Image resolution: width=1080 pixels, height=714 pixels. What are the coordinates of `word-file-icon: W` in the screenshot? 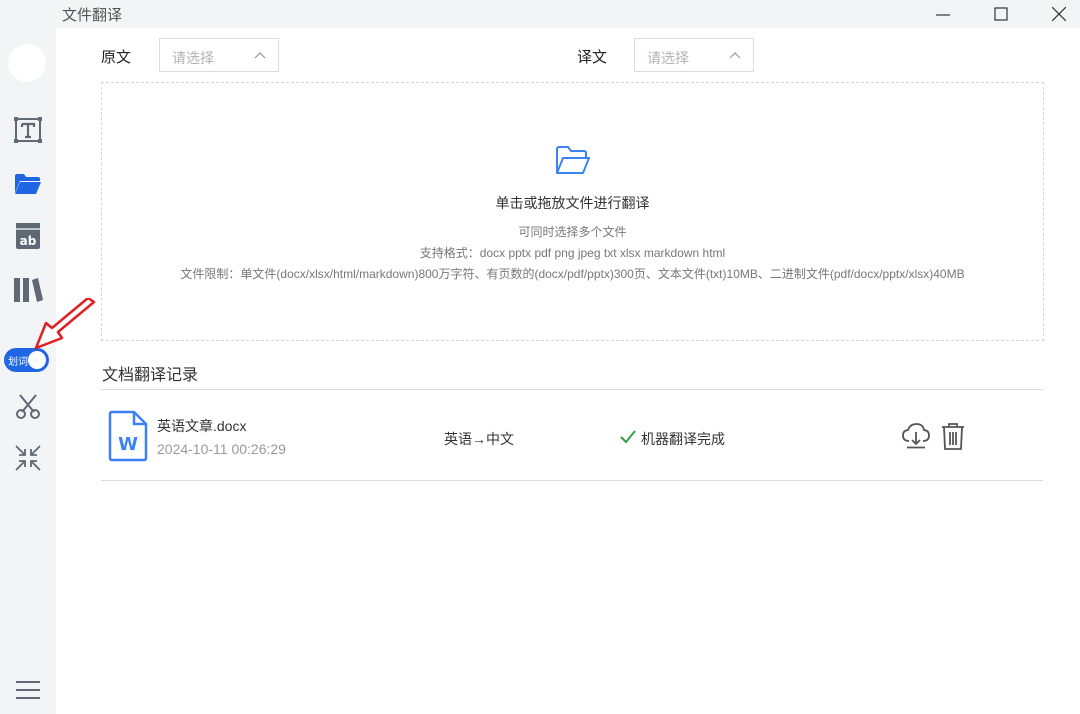 It's located at (128, 436).